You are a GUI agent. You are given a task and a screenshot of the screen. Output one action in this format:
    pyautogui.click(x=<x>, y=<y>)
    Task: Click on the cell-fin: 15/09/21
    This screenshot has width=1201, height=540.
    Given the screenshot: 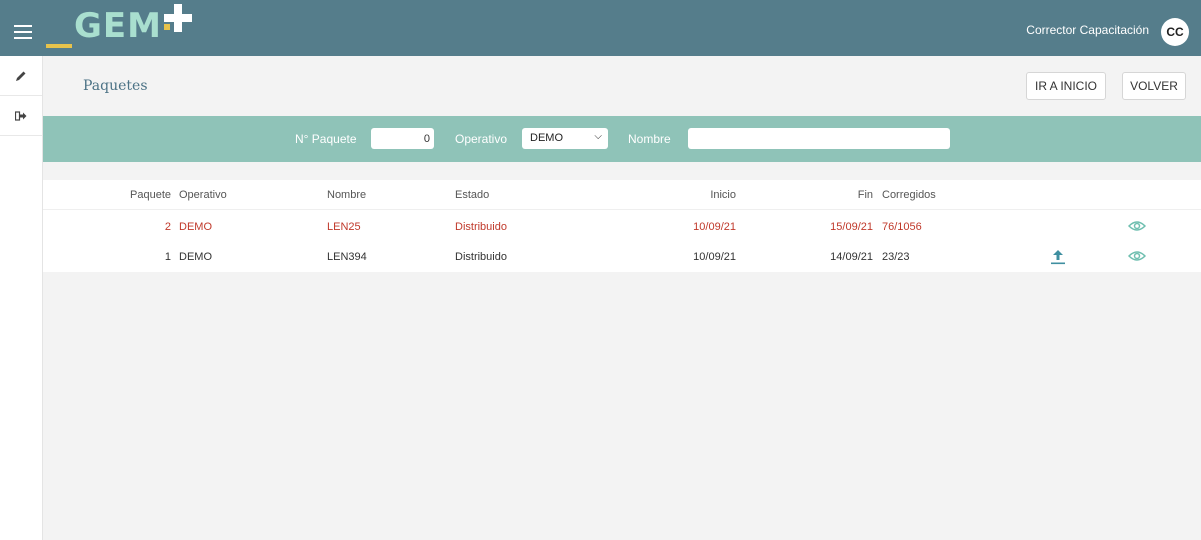 What is the action you would take?
    pyautogui.click(x=851, y=227)
    